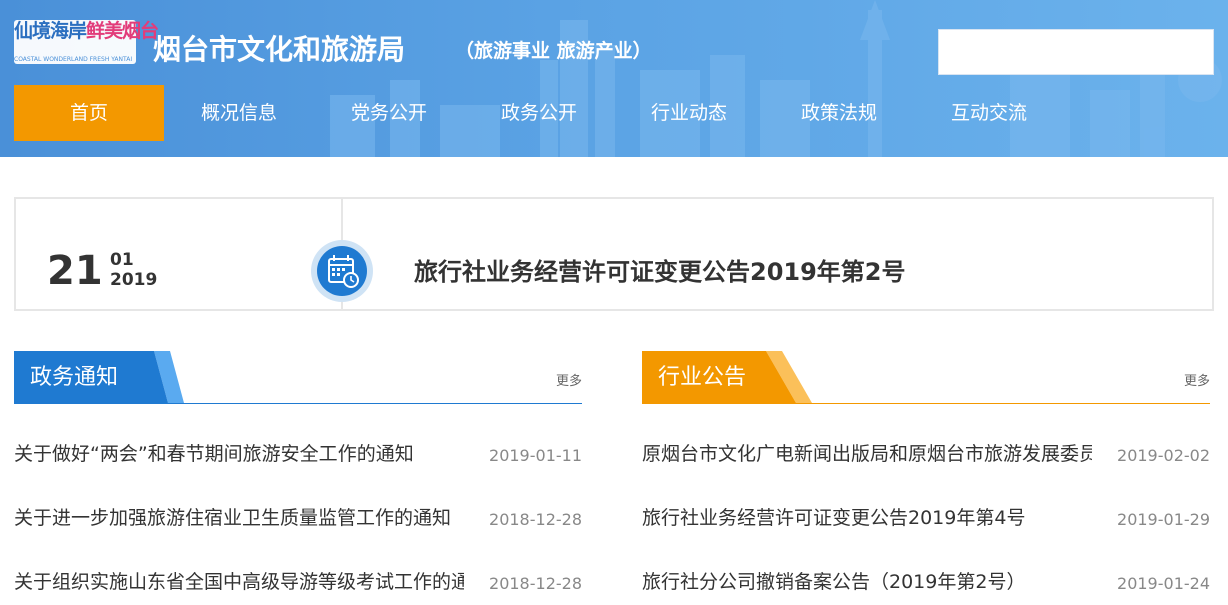 The height and width of the screenshot is (605, 1228). What do you see at coordinates (86, 43) in the screenshot?
I see `site-logo: 仙境海岸鲜美烟台 COASTAL WONDERLAND FRESH YANTAI` at bounding box center [86, 43].